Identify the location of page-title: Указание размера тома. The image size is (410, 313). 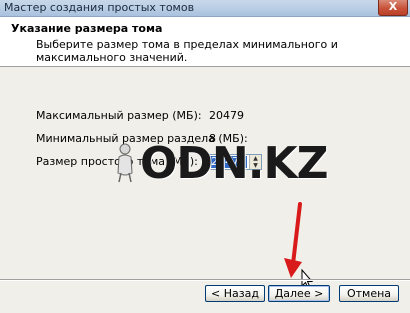
(87, 28).